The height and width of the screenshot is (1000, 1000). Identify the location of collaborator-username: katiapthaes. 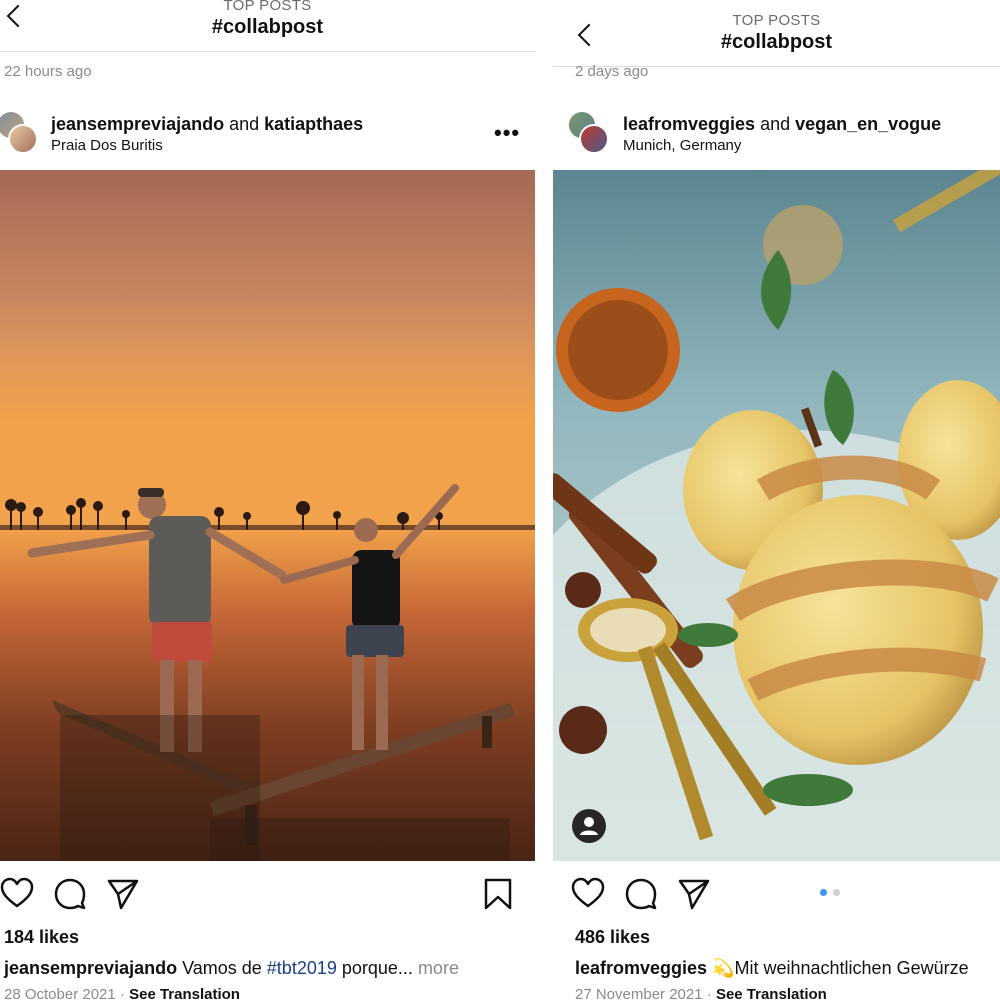
(313, 124).